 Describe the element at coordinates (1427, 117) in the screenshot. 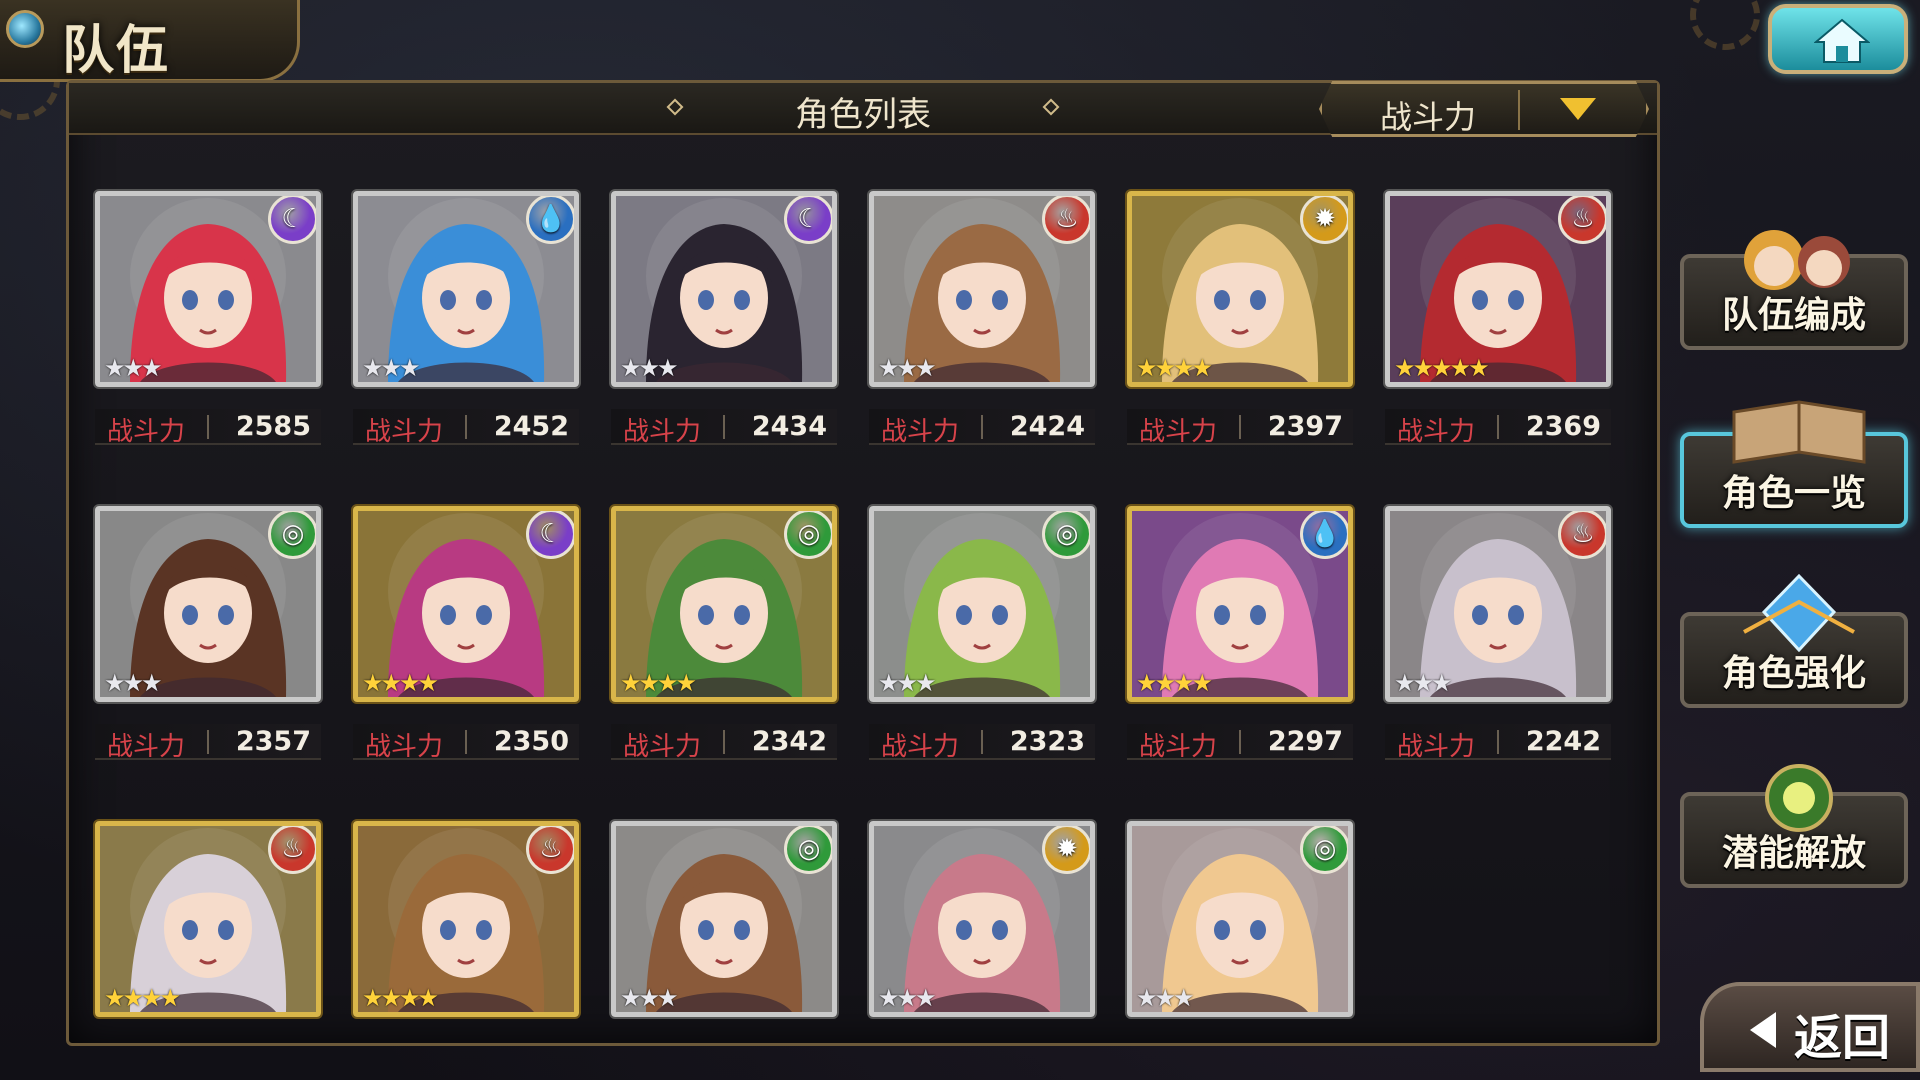

I see `sort-label: 战斗力` at that location.